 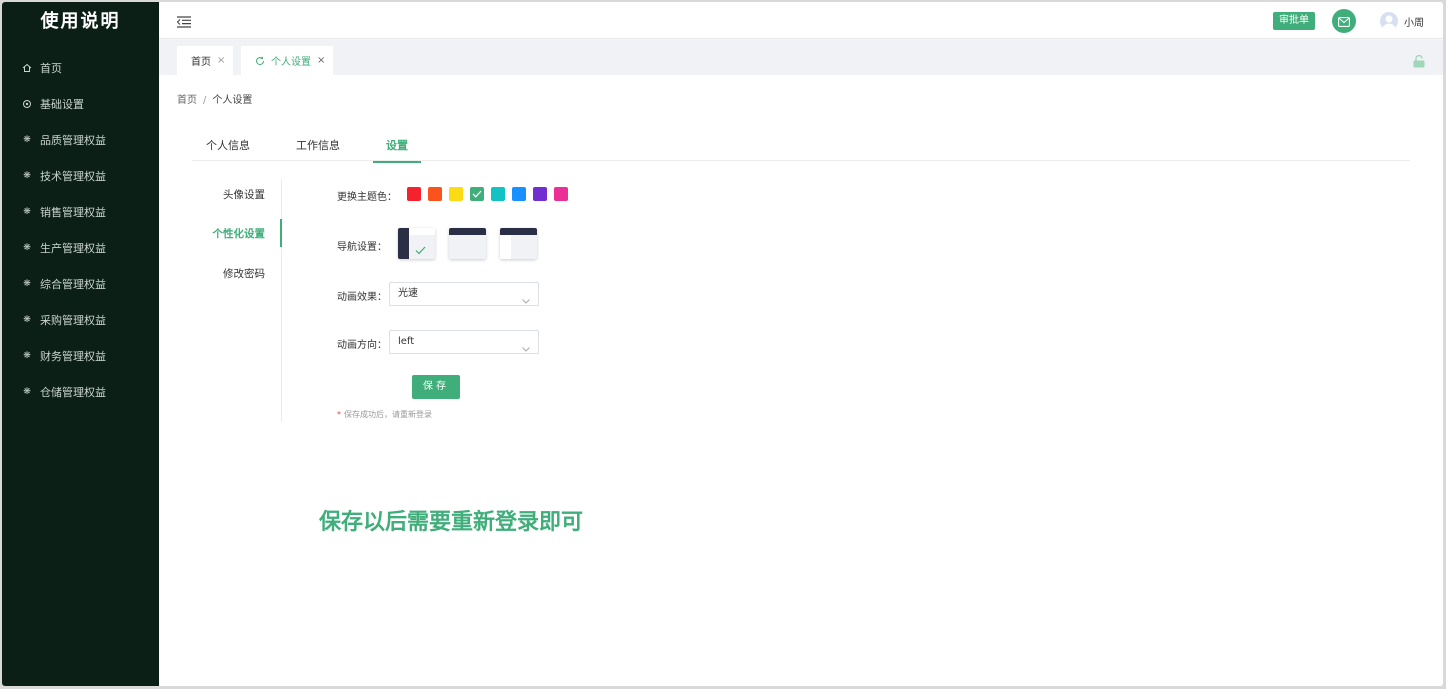 What do you see at coordinates (260, 61) in the screenshot?
I see `refresh-icon` at bounding box center [260, 61].